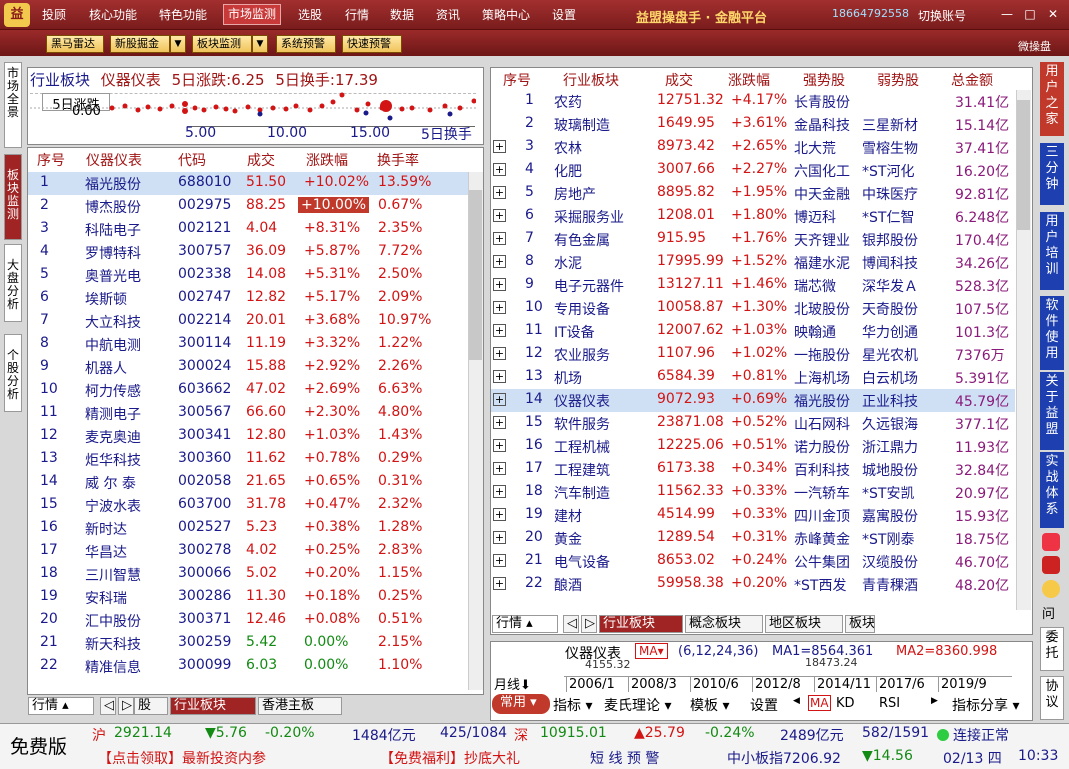 This screenshot has height=769, width=1069. I want to click on table-row: +16 工程机械 12225.06 +0.51% 诺力股份 浙江鼎力 11.93亿, so click(753, 446).